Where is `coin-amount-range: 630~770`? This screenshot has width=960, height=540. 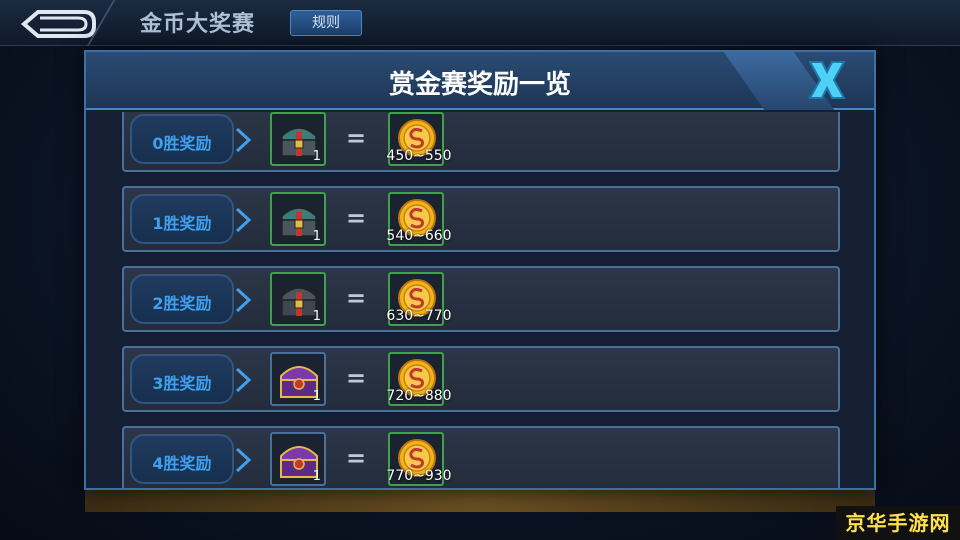 coin-amount-range: 630~770 is located at coordinates (419, 316).